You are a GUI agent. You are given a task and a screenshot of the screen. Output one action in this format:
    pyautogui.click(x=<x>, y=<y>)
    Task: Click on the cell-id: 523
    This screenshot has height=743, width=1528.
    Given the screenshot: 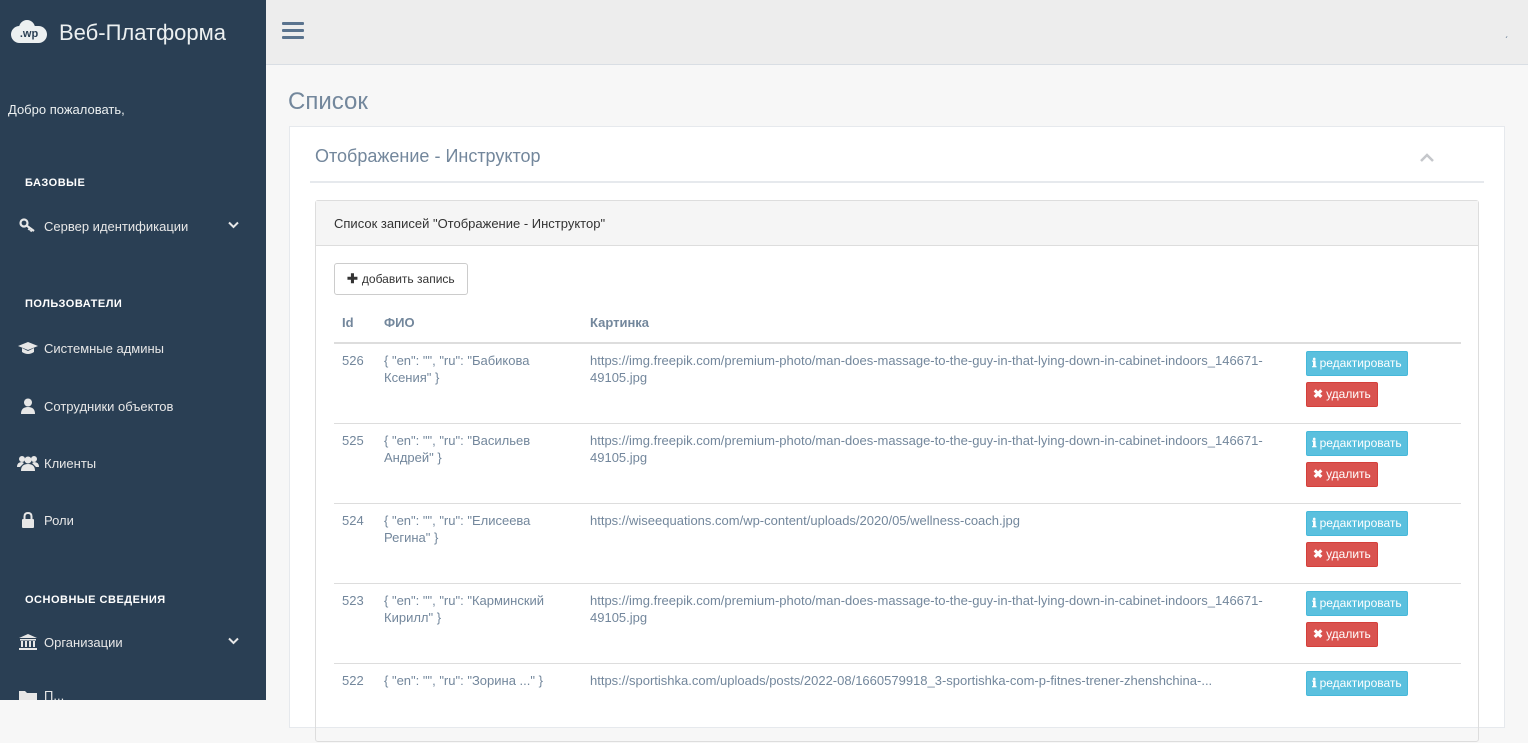 What is the action you would take?
    pyautogui.click(x=355, y=624)
    